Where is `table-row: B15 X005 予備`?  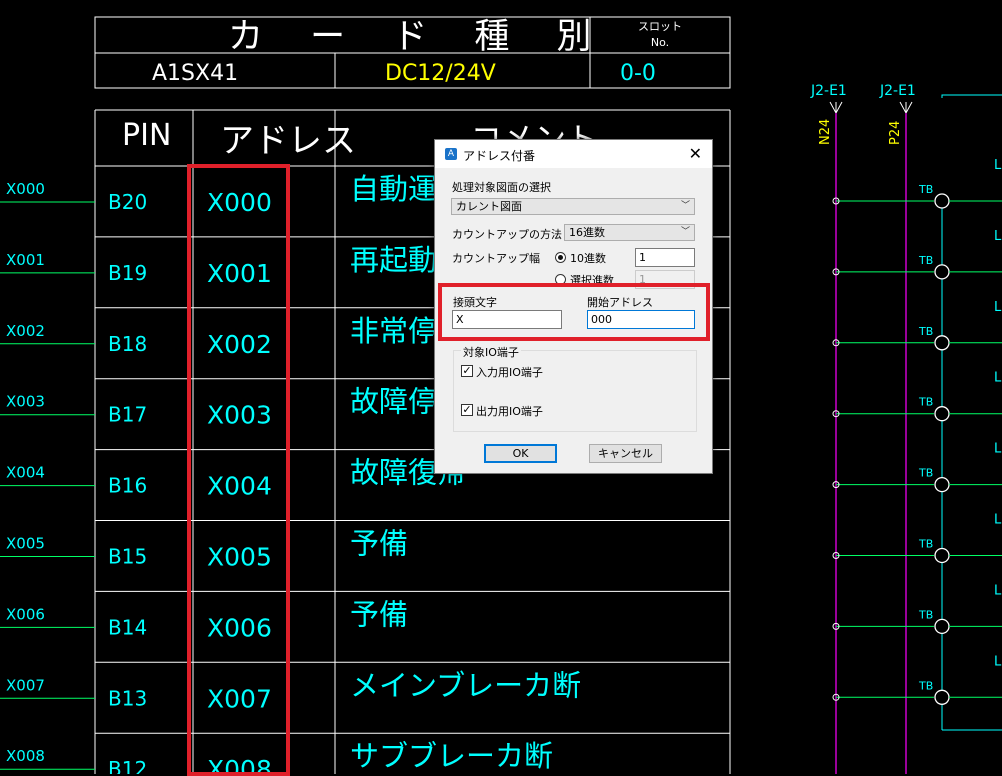 table-row: B15 X005 予備 is located at coordinates (412, 559).